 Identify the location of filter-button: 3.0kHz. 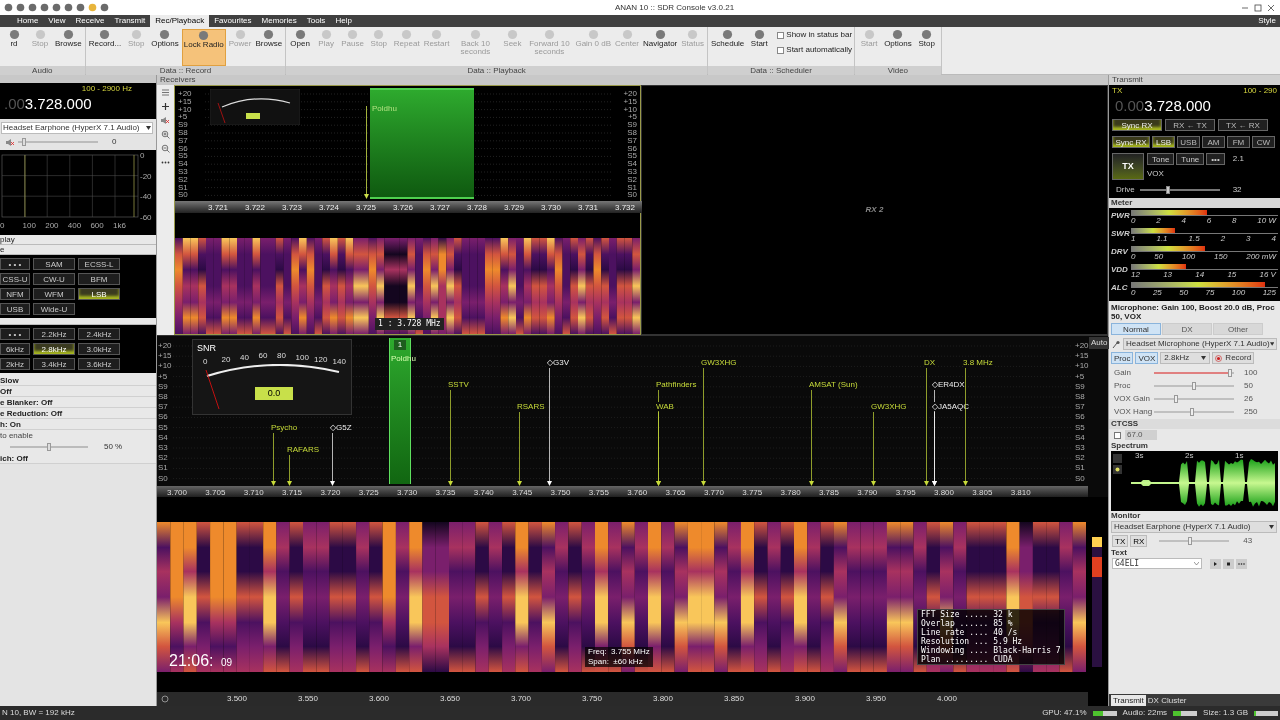
(99, 349).